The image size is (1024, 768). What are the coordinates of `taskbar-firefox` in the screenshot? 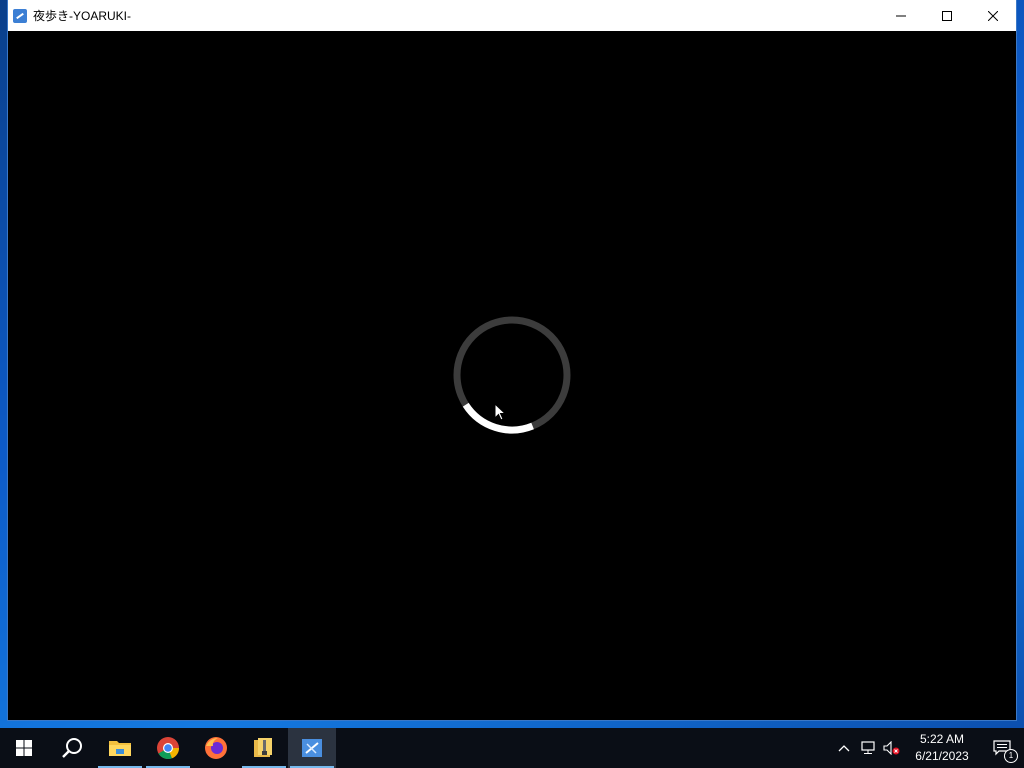 It's located at (216, 748).